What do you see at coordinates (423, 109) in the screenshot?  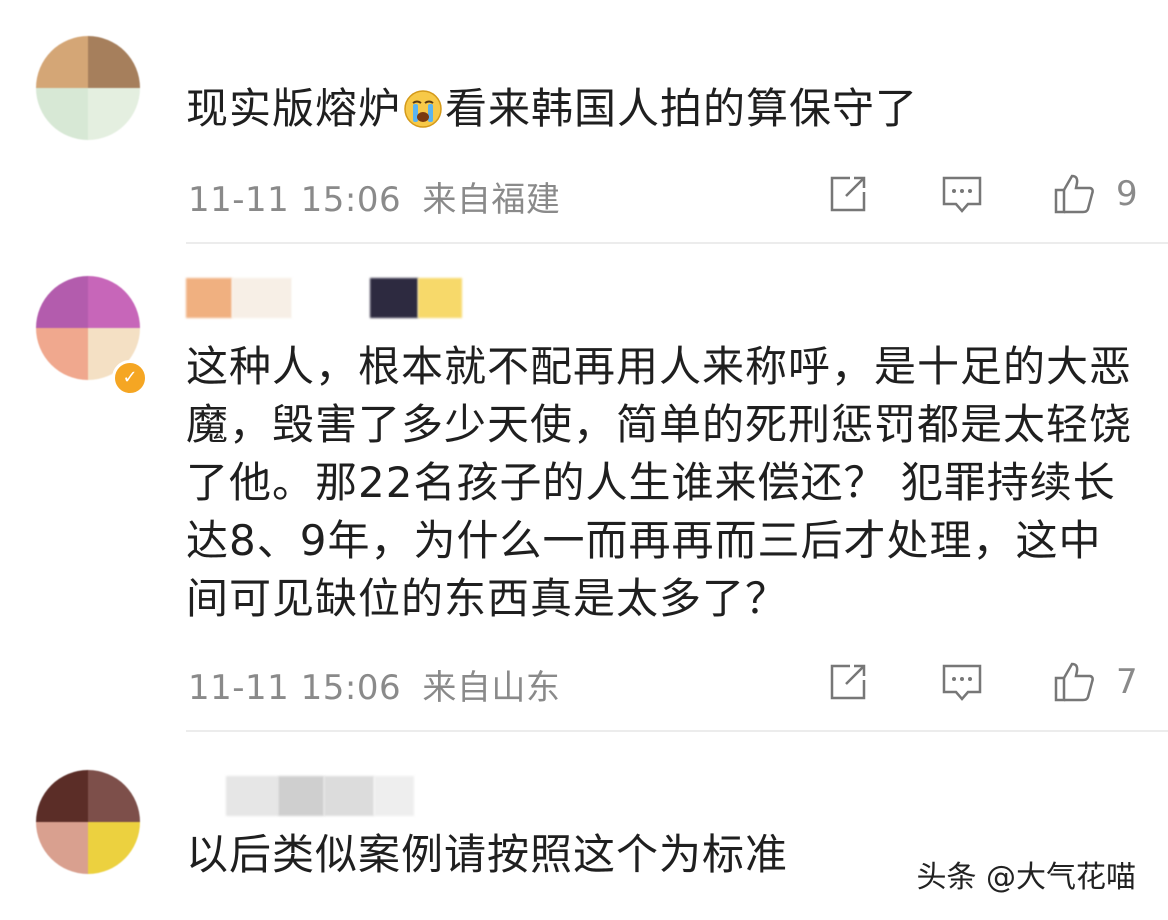 I see `crying-face-icon` at bounding box center [423, 109].